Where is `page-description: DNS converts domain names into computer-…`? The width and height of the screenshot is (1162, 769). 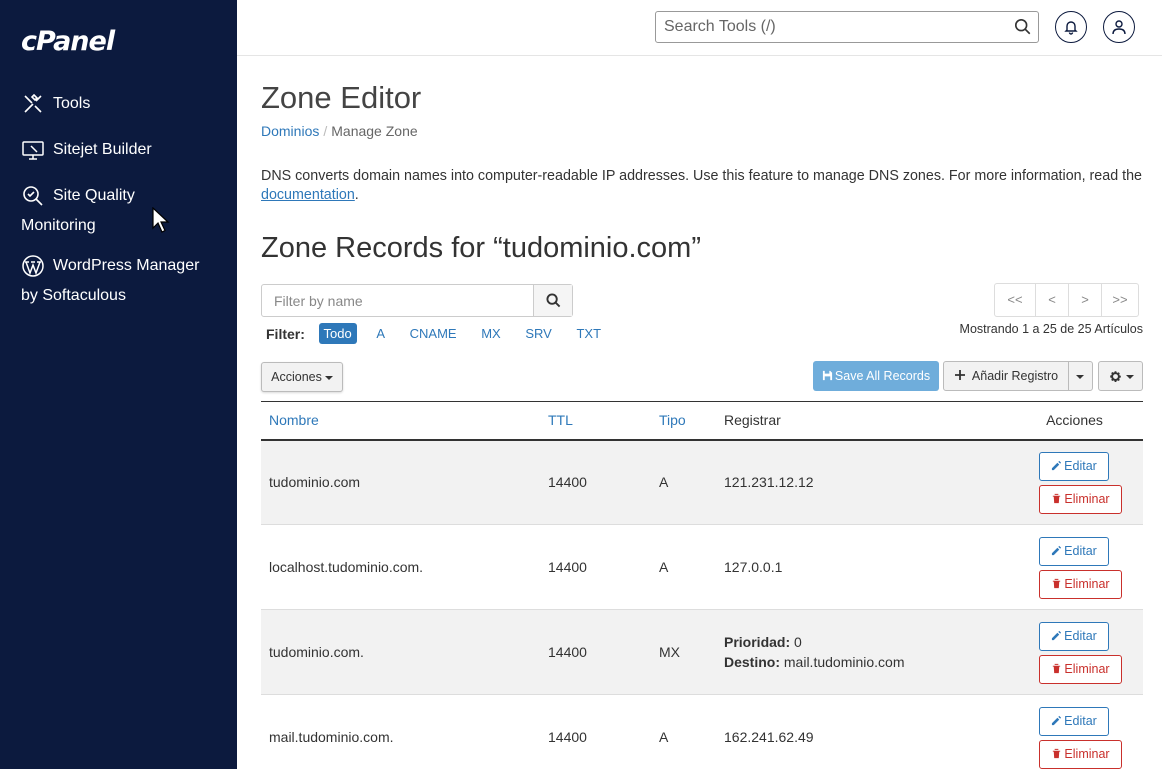
page-description: DNS converts domain names into computer-… is located at coordinates (703, 186).